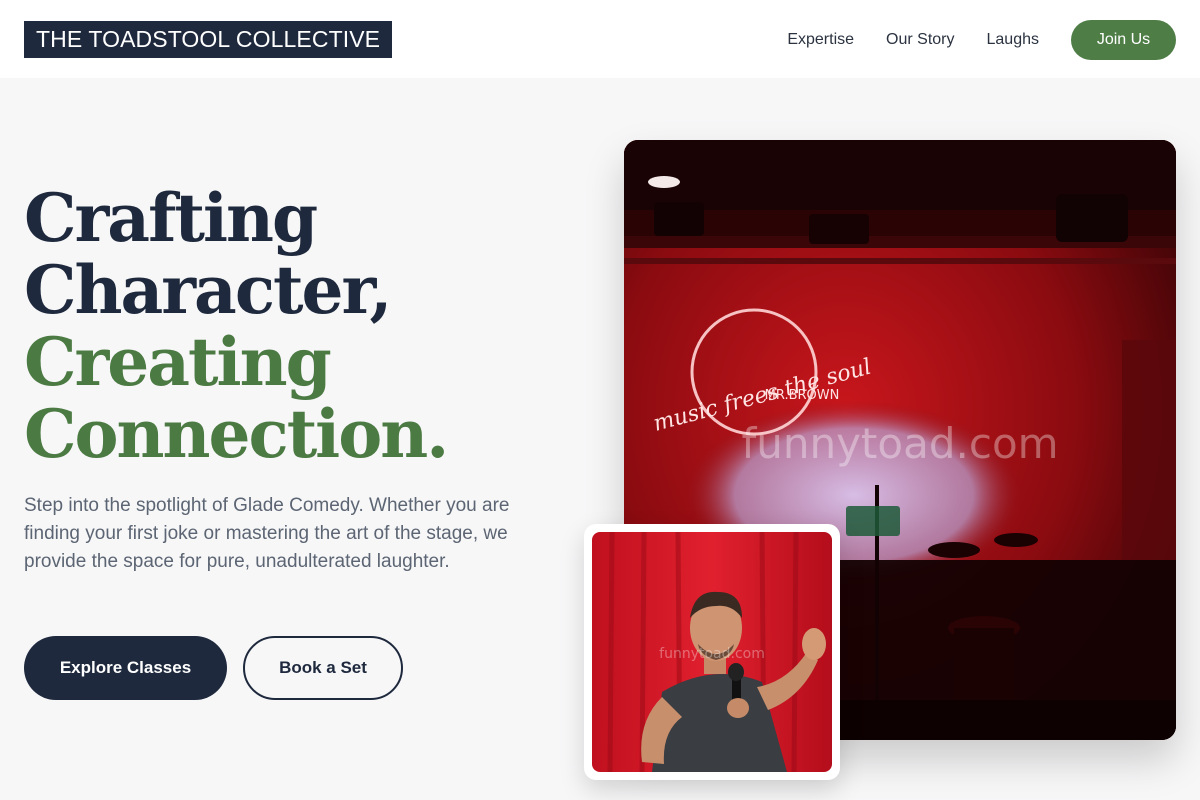  Describe the element at coordinates (125, 668) in the screenshot. I see `explore-classes-button: Explore Classes` at that location.